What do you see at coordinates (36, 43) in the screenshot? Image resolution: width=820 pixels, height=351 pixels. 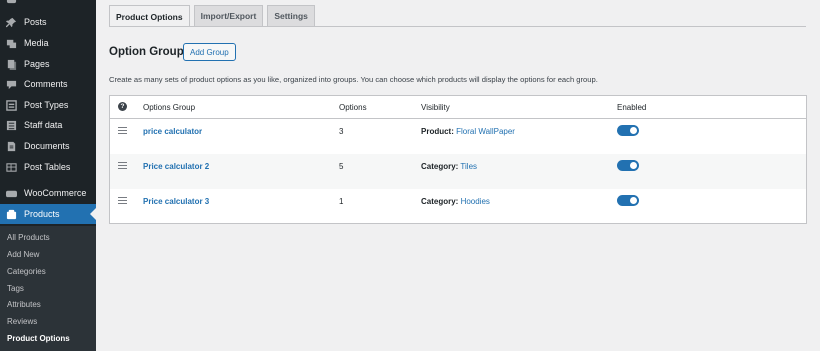 I see `sidebar-item-label: Media` at bounding box center [36, 43].